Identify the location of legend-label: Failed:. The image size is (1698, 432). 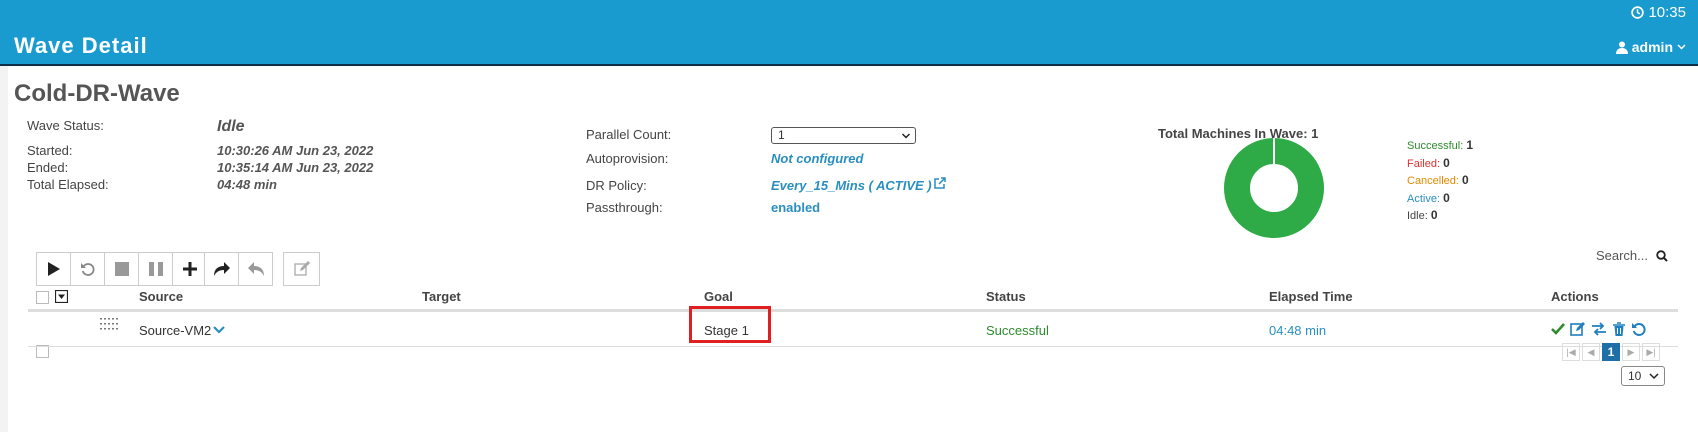
(1425, 163).